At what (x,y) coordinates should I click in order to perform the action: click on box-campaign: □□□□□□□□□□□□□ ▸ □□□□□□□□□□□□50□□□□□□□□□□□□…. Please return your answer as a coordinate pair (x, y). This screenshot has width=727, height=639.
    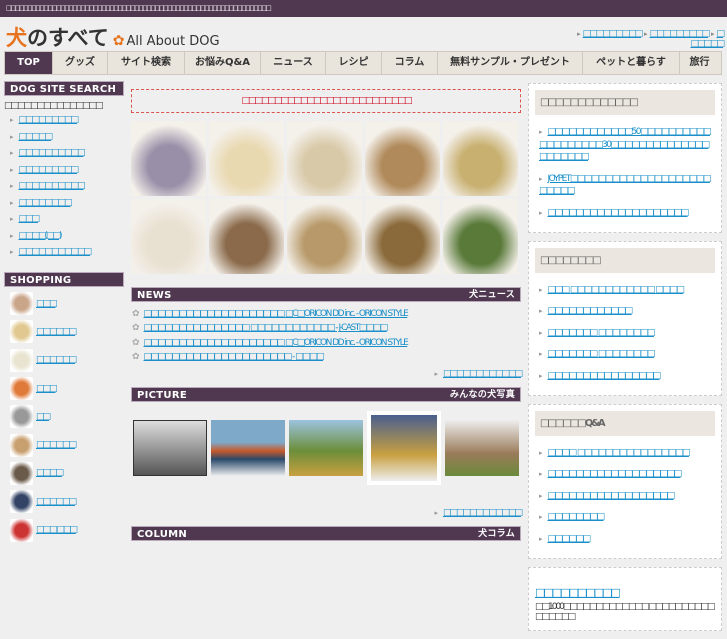
    Looking at the image, I should click on (625, 158).